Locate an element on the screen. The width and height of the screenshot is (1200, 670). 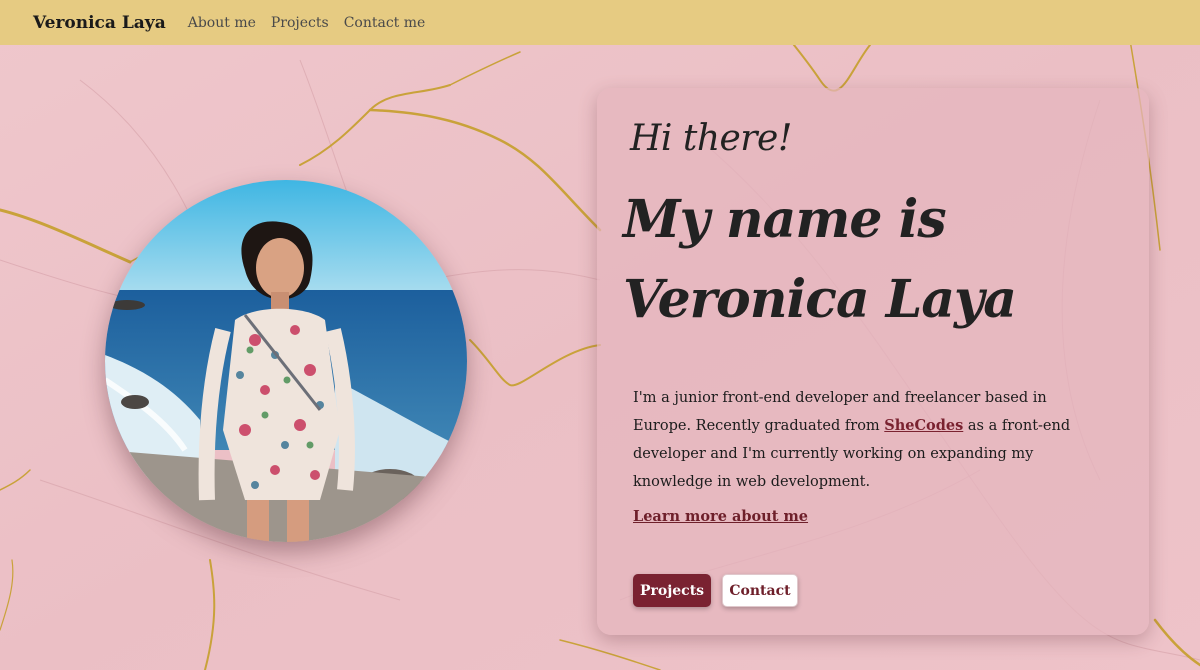
nav-link-projects: Projects is located at coordinates (300, 23).